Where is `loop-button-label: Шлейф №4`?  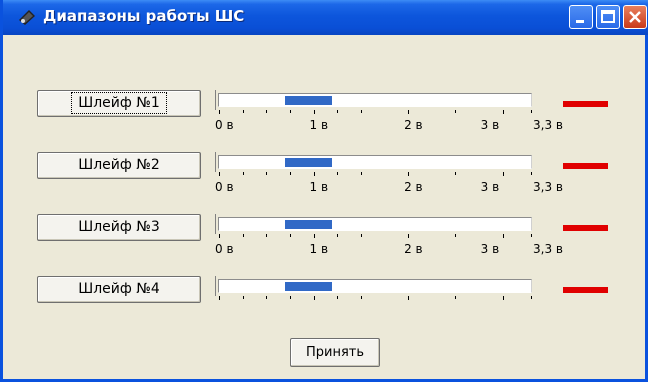 loop-button-label: Шлейф №4 is located at coordinates (119, 289).